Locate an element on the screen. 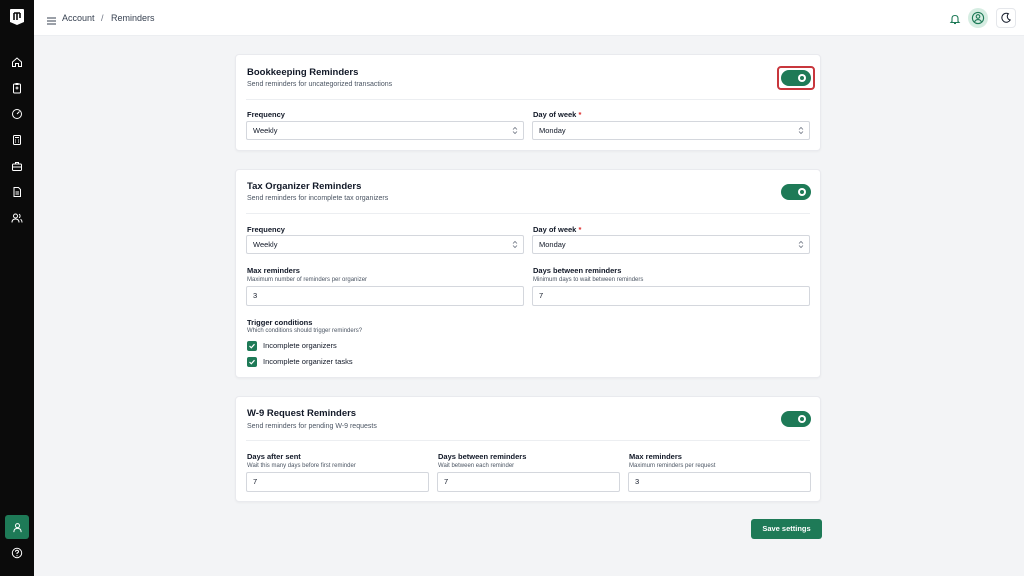 The height and width of the screenshot is (576, 1024). breadcrumb-current: Reminders is located at coordinates (133, 18).